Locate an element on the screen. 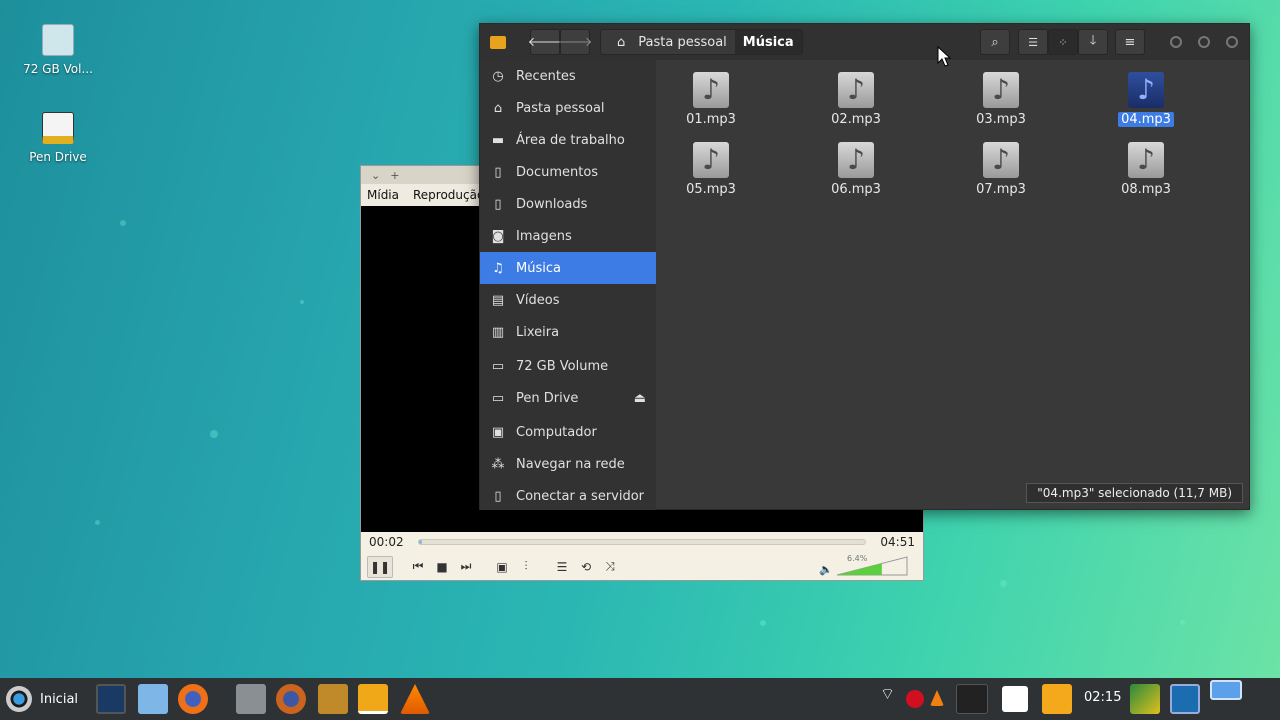 The height and width of the screenshot is (720, 1280). file-item: ♪ 08.mp3 is located at coordinates (1146, 169).